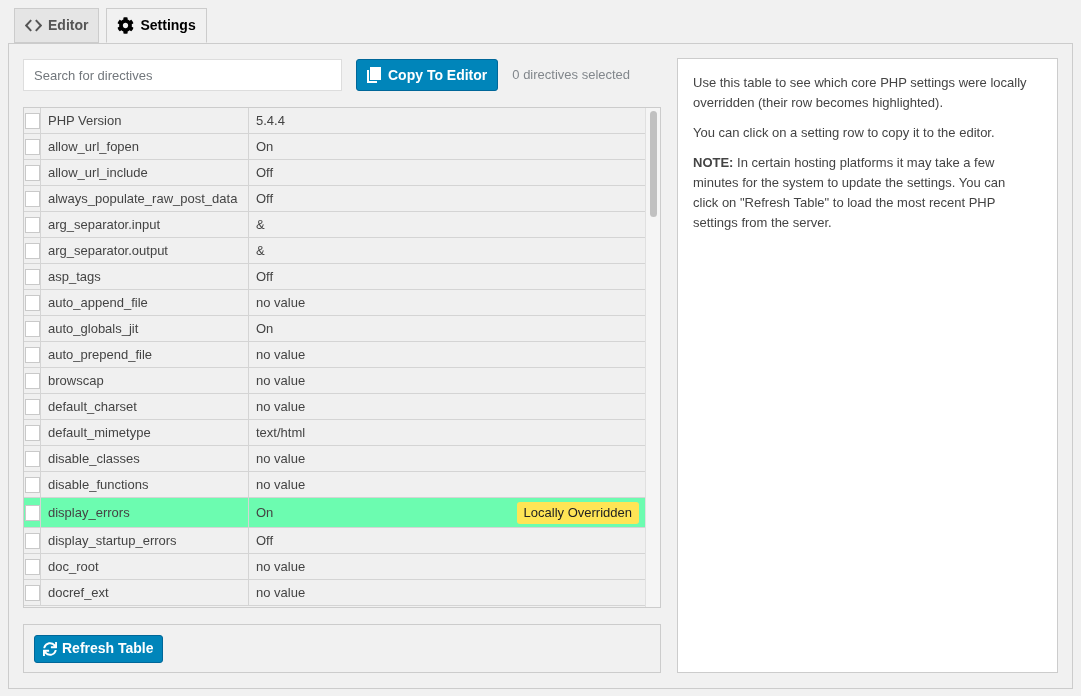  What do you see at coordinates (334, 513) in the screenshot?
I see `table-row: display_errors On Locally Overridden` at bounding box center [334, 513].